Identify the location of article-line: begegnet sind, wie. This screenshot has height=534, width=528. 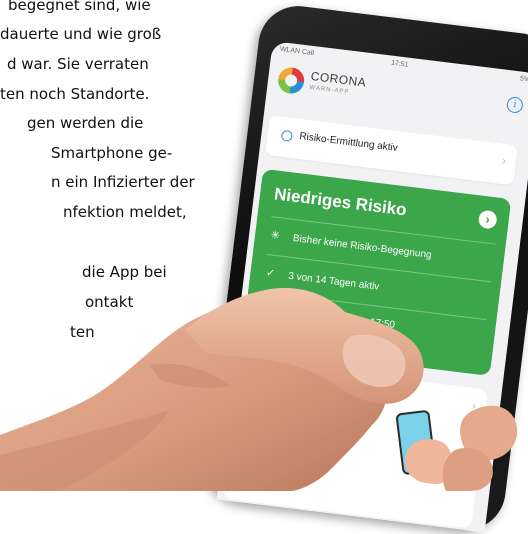
(79, 7).